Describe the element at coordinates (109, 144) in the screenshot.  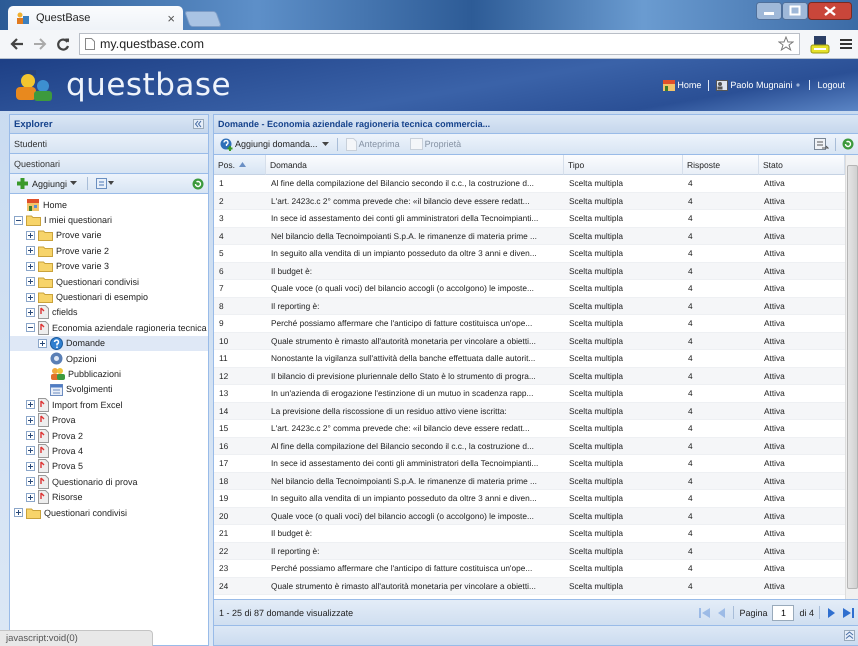
I see `accordion-header: Studenti` at that location.